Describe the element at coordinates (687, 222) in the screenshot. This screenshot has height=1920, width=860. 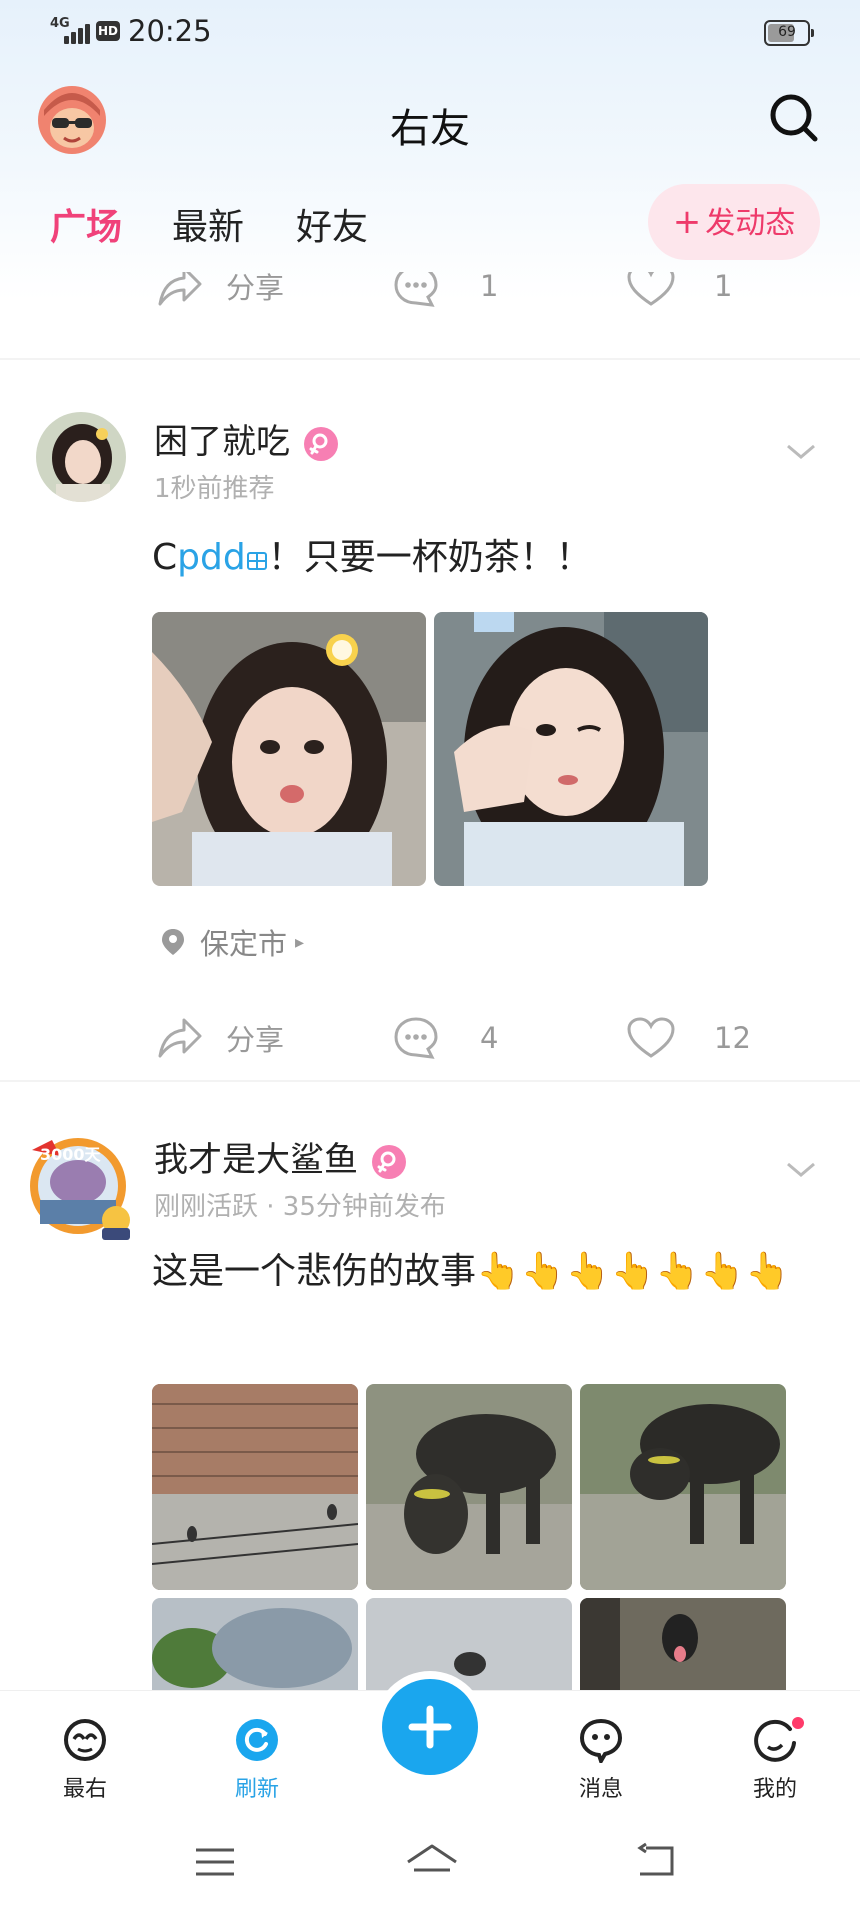
I see `plus-icon: +` at that location.